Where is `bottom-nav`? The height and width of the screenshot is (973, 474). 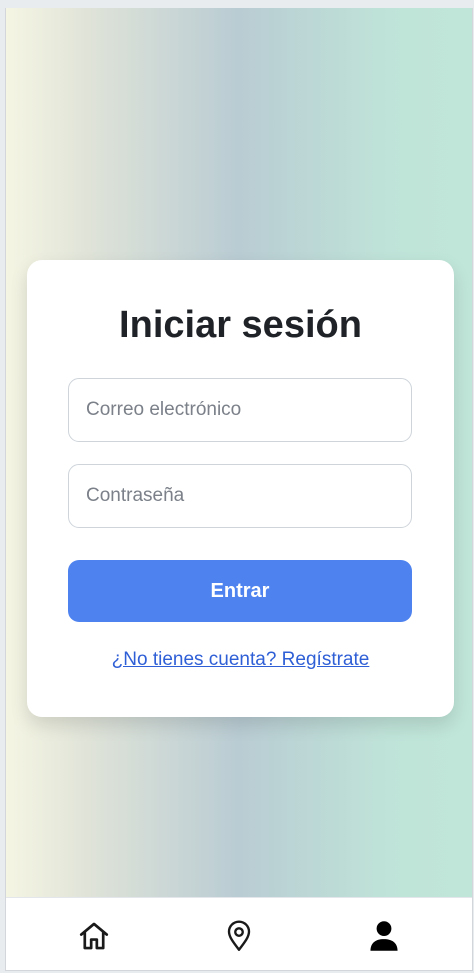 bottom-nav is located at coordinates (239, 933).